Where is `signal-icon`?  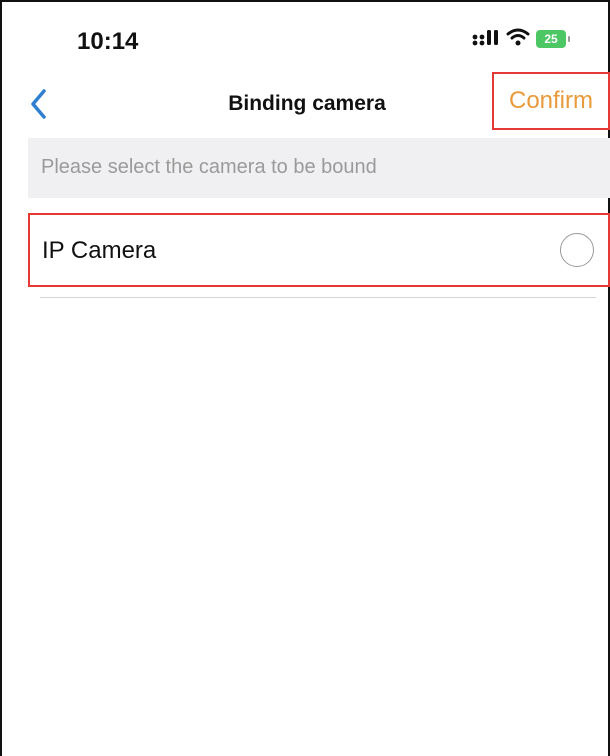
signal-icon is located at coordinates (487, 39).